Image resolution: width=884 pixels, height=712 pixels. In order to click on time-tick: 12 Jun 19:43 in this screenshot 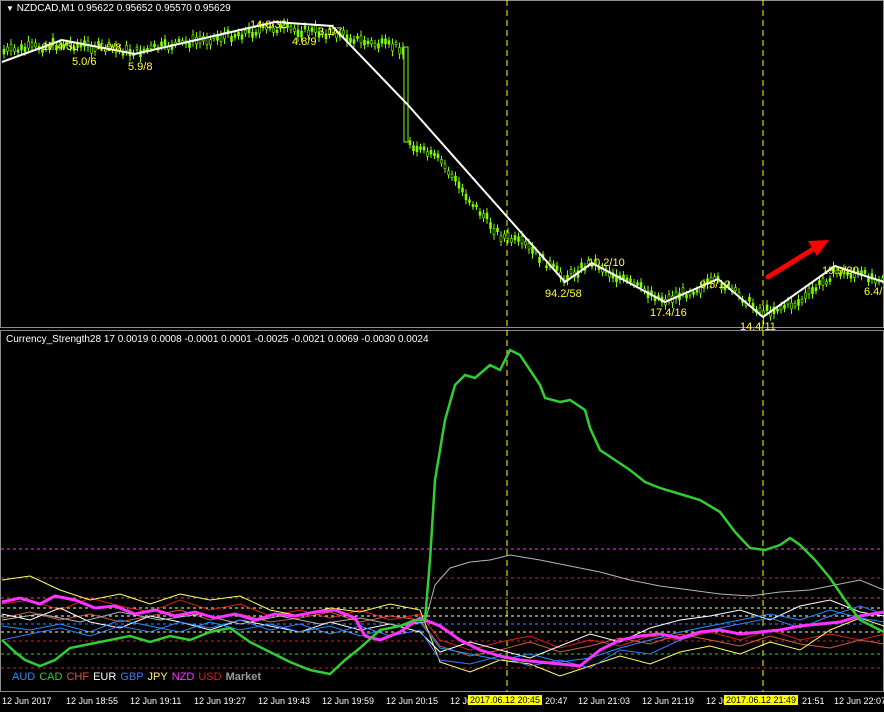, I will do `click(284, 701)`.